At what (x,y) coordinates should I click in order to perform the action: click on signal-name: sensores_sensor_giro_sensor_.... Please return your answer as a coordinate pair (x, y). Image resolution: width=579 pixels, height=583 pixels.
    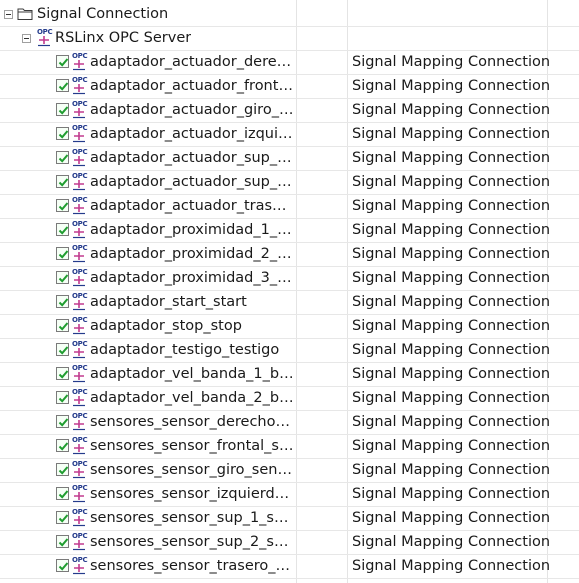
    Looking at the image, I should click on (192, 470).